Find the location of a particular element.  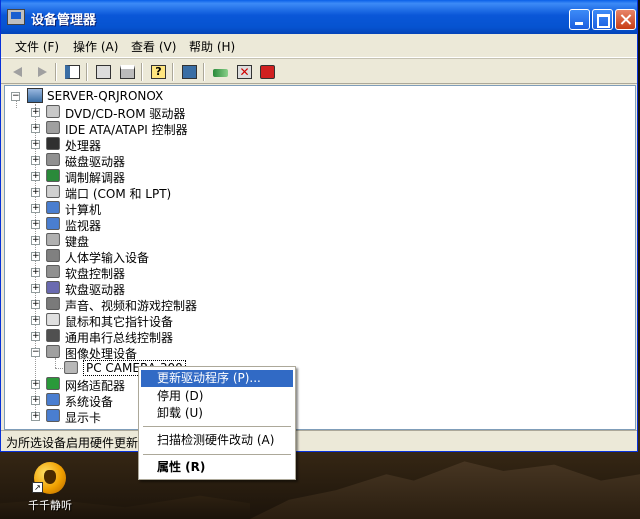

tree-item-label: 计算机 is located at coordinates (83, 210).